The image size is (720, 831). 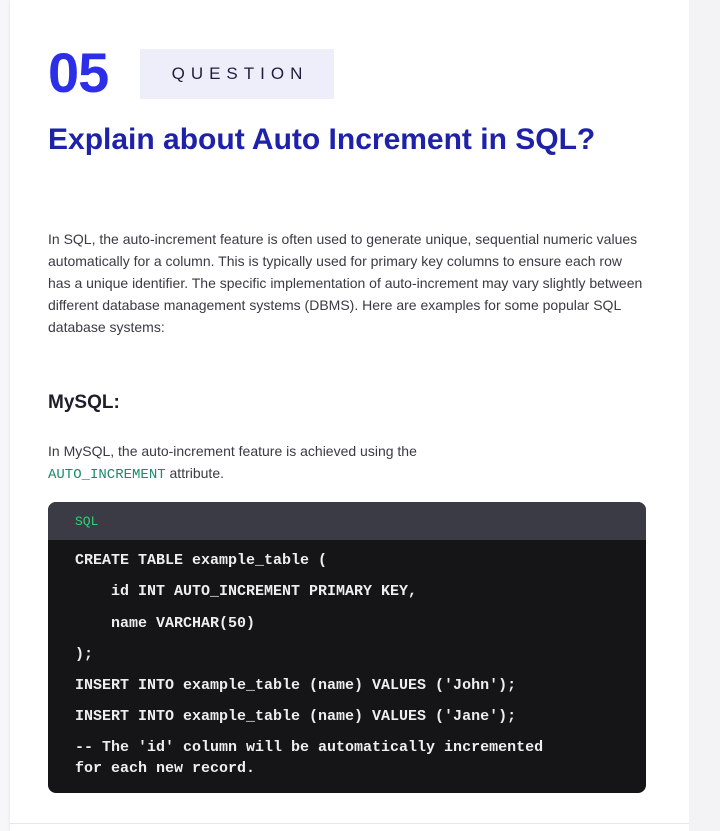 What do you see at coordinates (322, 139) in the screenshot?
I see `page-title: Explain about Auto Increment in SQL?` at bounding box center [322, 139].